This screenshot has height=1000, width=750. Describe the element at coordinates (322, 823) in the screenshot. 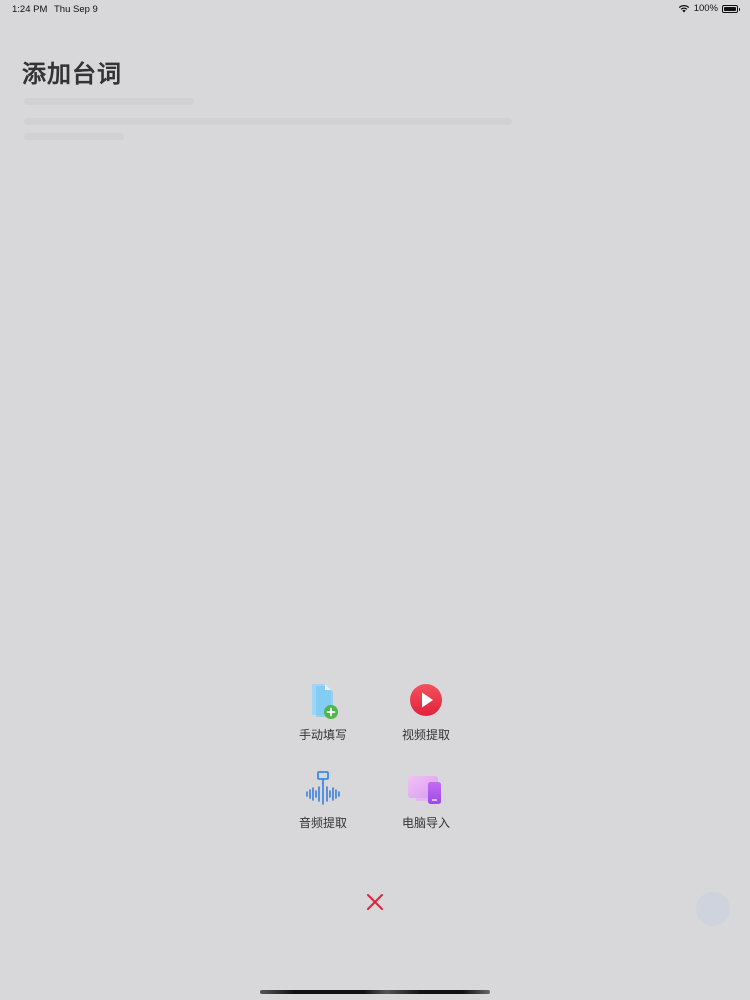

I see `audio-extract-label: 音频提取` at that location.